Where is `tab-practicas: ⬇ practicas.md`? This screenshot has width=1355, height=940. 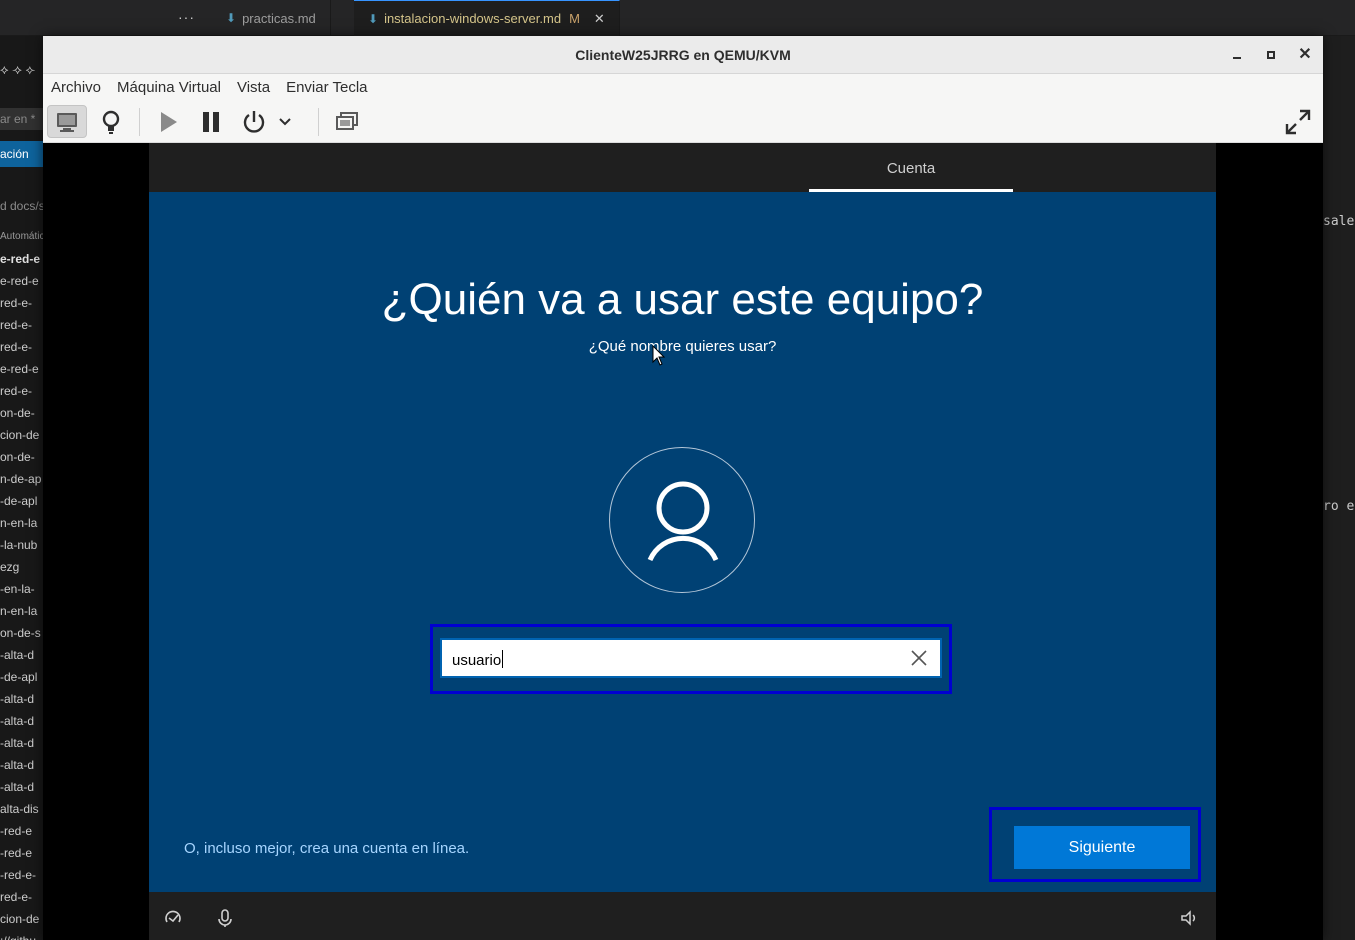 tab-practicas: ⬇ practicas.md is located at coordinates (271, 18).